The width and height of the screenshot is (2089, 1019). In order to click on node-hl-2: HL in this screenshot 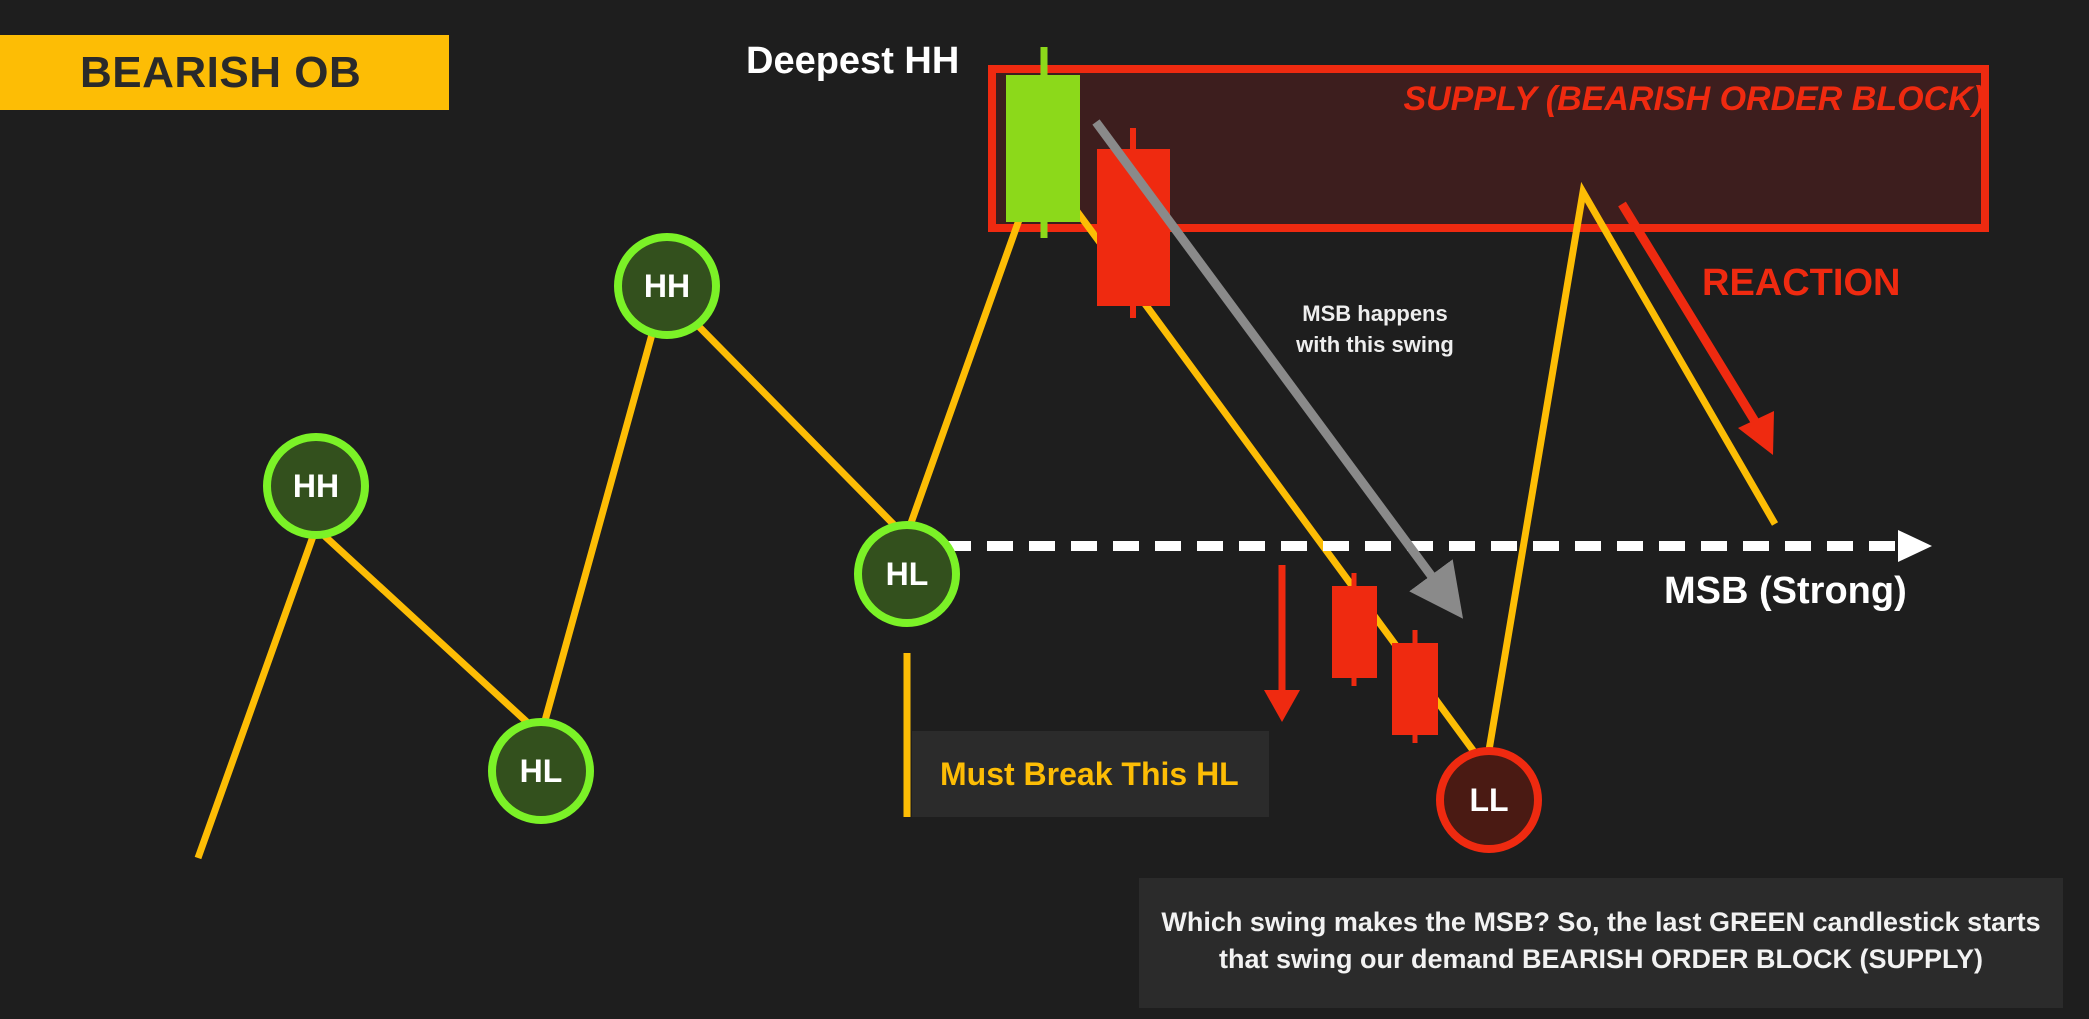, I will do `click(907, 574)`.